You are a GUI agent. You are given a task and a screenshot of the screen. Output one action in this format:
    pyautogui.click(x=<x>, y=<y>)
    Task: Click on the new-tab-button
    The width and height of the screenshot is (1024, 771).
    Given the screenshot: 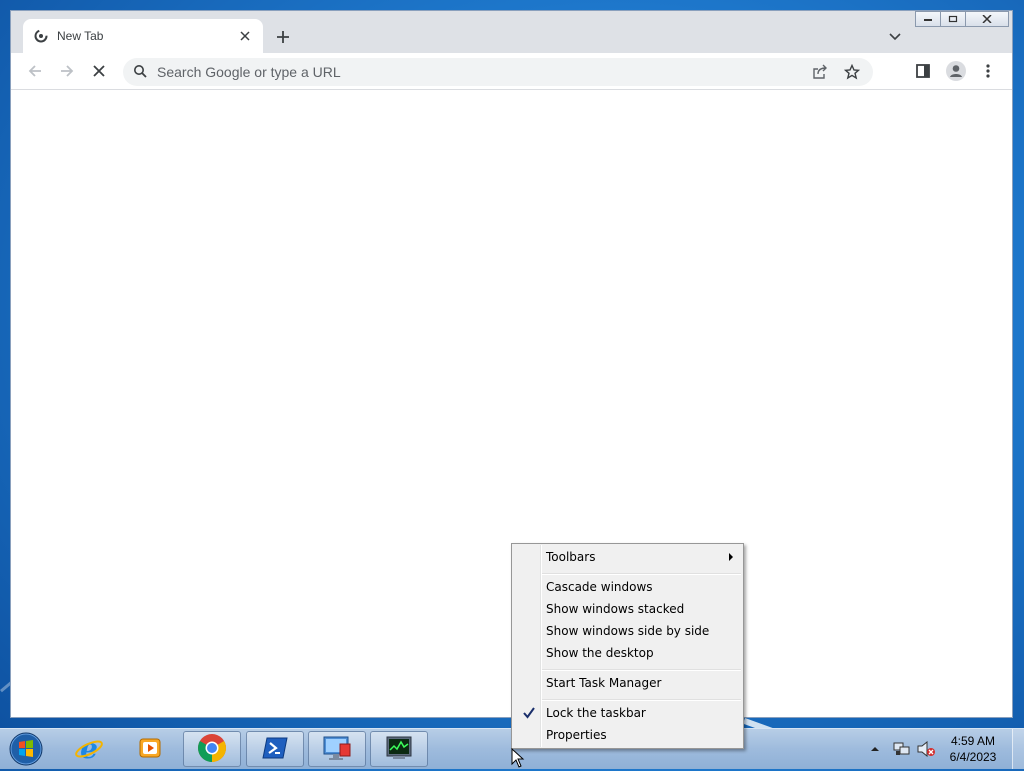 What is the action you would take?
    pyautogui.click(x=283, y=37)
    